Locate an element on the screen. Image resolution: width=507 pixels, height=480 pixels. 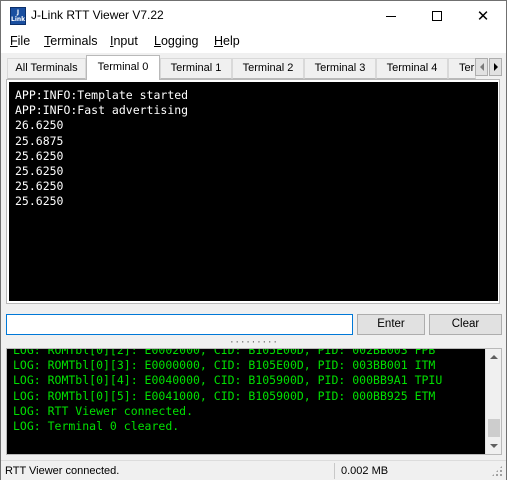
menu-terminals: Terminals is located at coordinates (71, 41).